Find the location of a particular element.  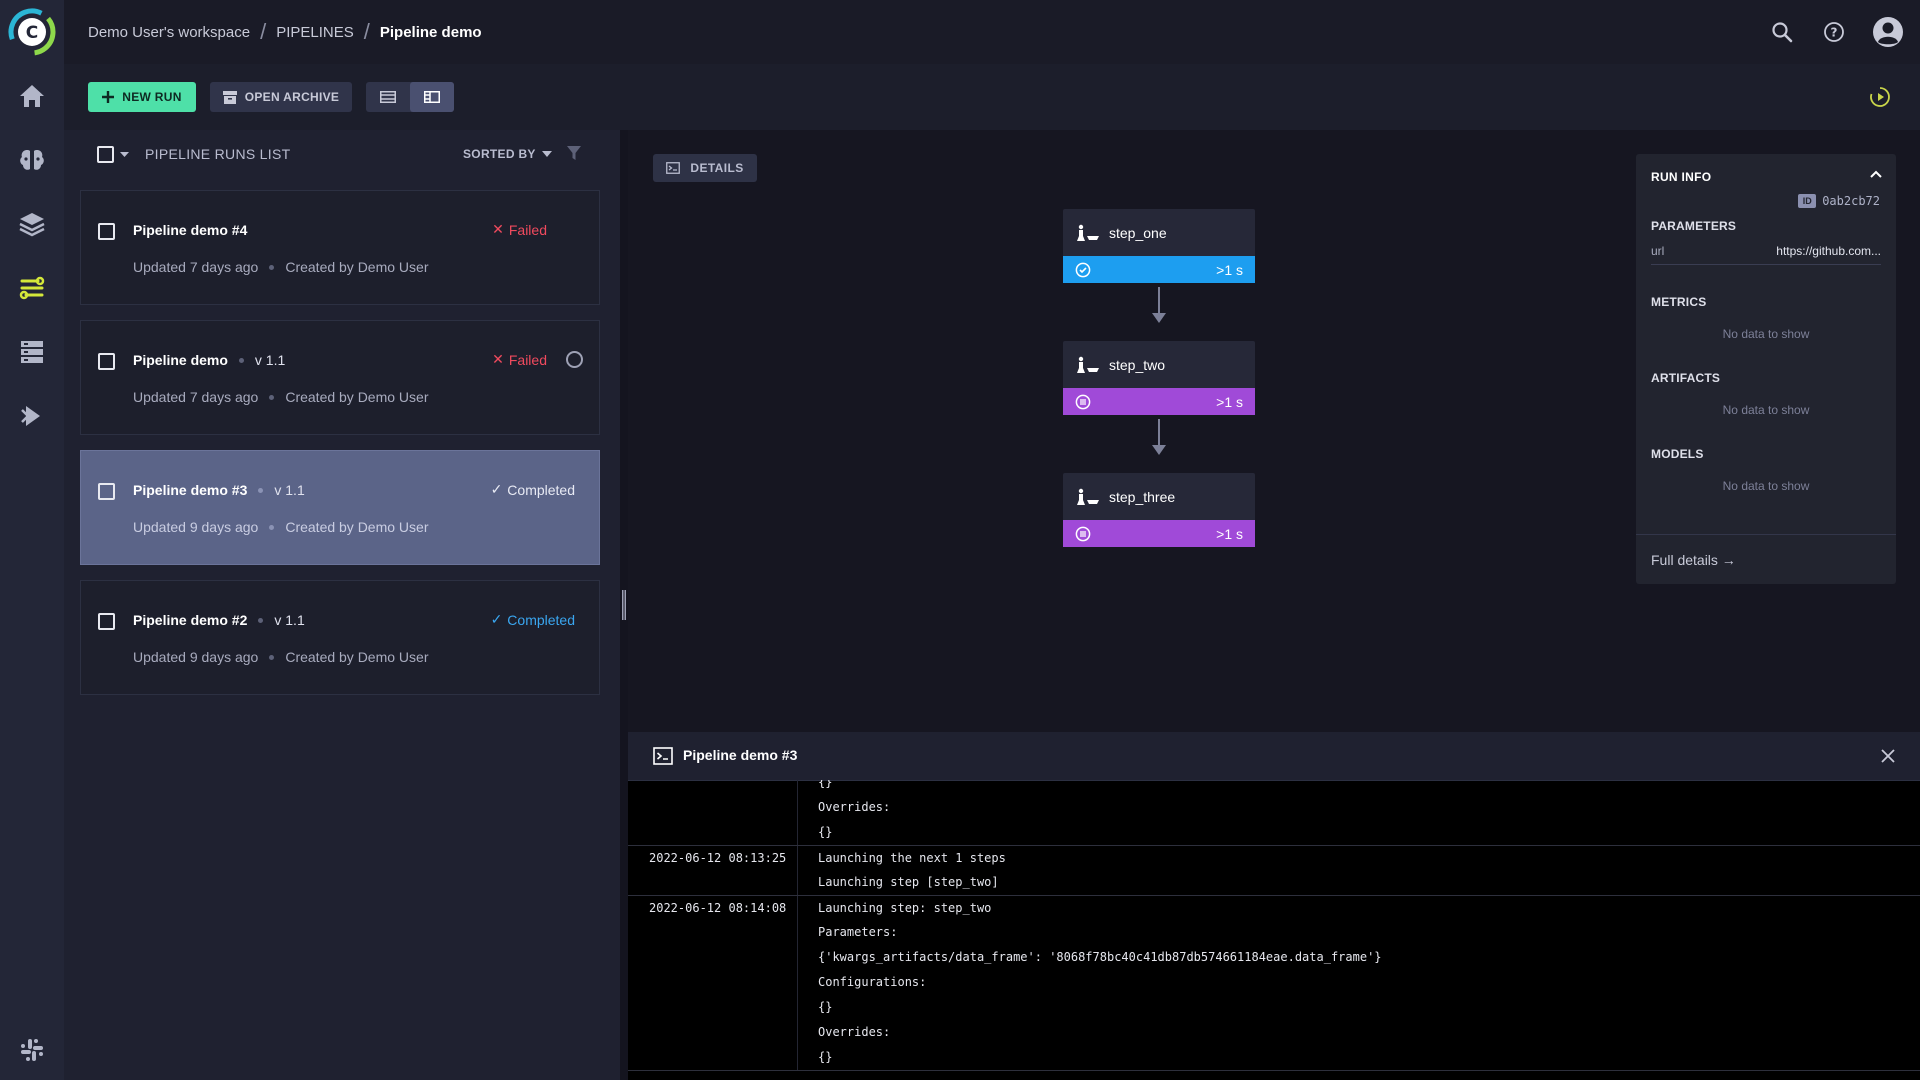

full-details-link: Full details → is located at coordinates (1693, 560).